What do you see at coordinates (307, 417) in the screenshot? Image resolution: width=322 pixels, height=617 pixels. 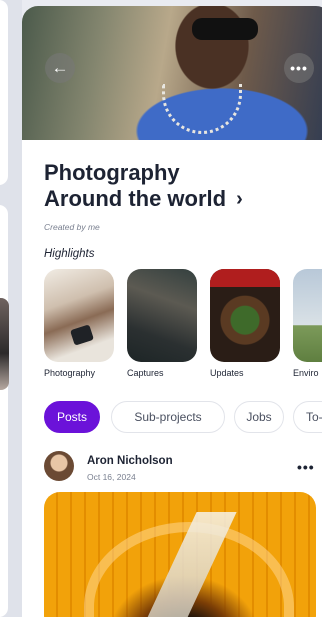 I see `tab-to-dos: To-dos` at bounding box center [307, 417].